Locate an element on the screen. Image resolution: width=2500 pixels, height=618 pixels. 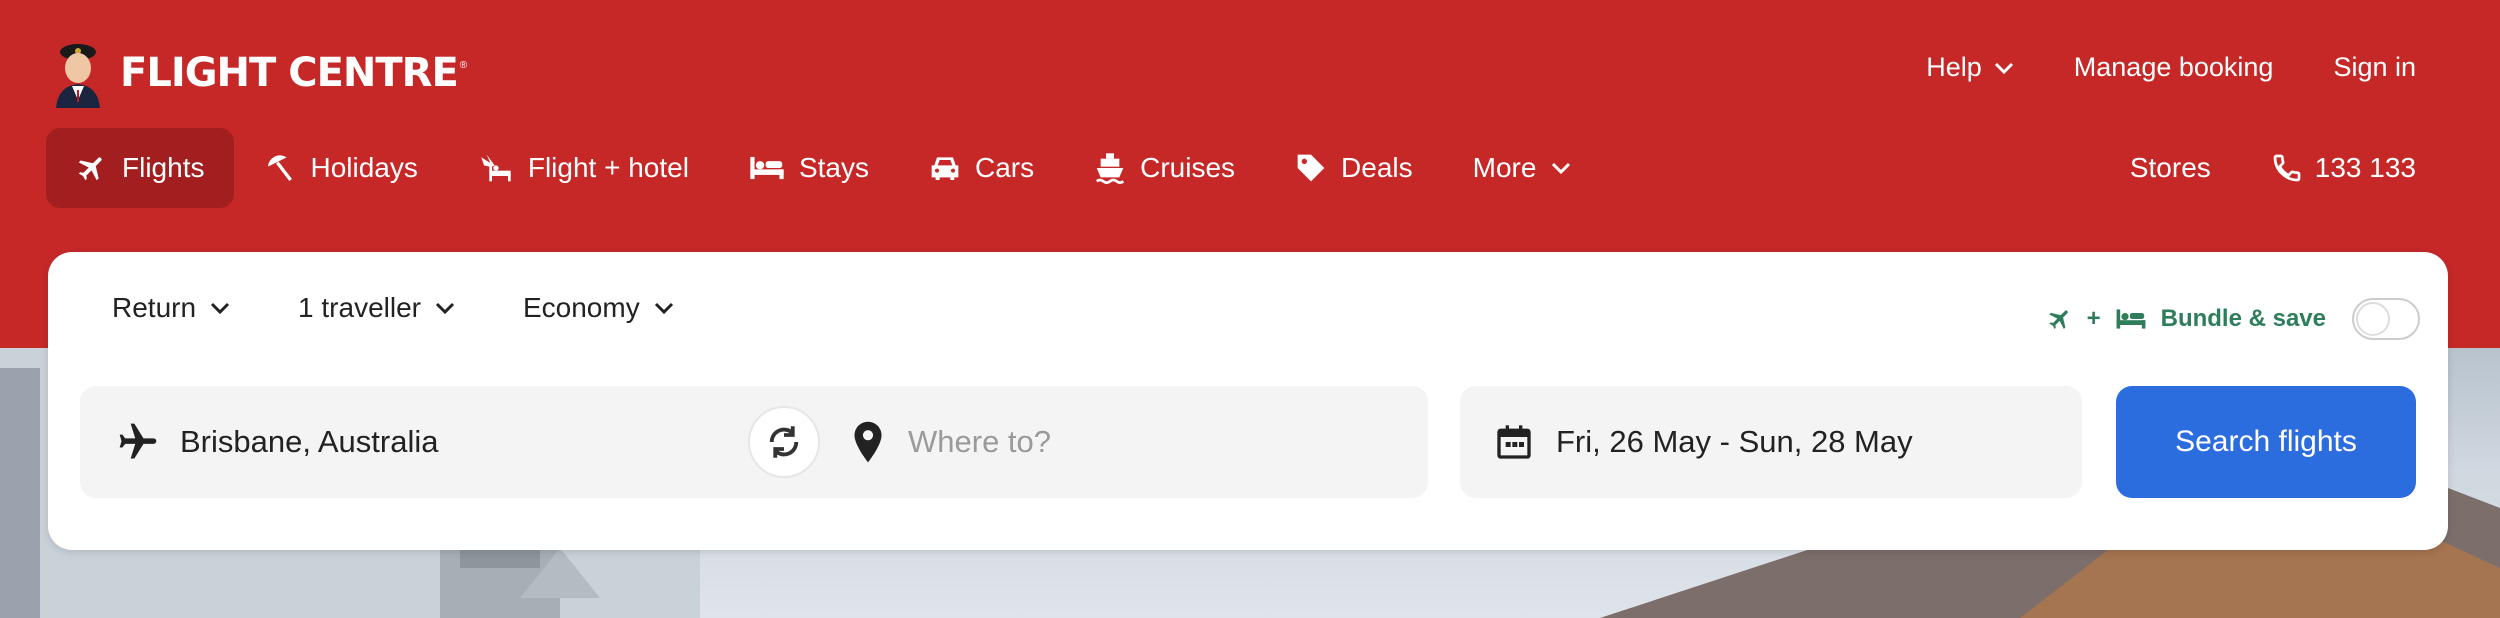
help-dropdown: Help is located at coordinates (1970, 67).